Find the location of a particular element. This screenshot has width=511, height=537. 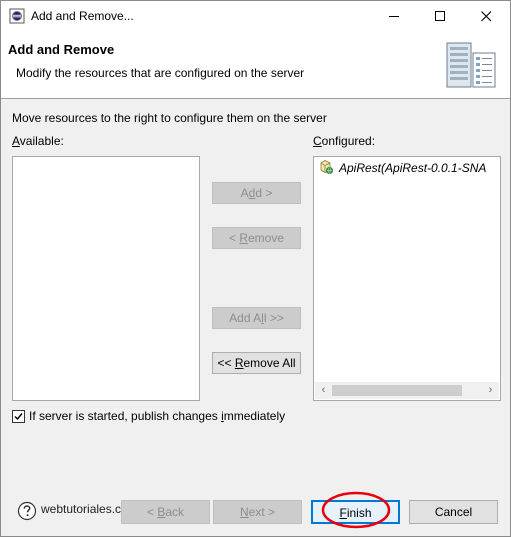

remove-button: < Remove is located at coordinates (256, 238).